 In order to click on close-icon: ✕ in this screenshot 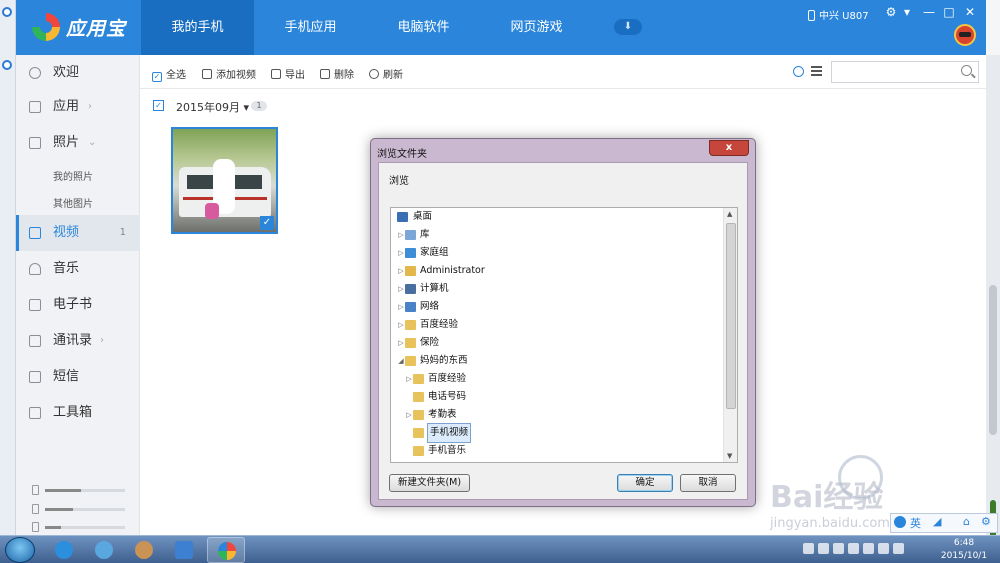, I will do `click(970, 12)`.